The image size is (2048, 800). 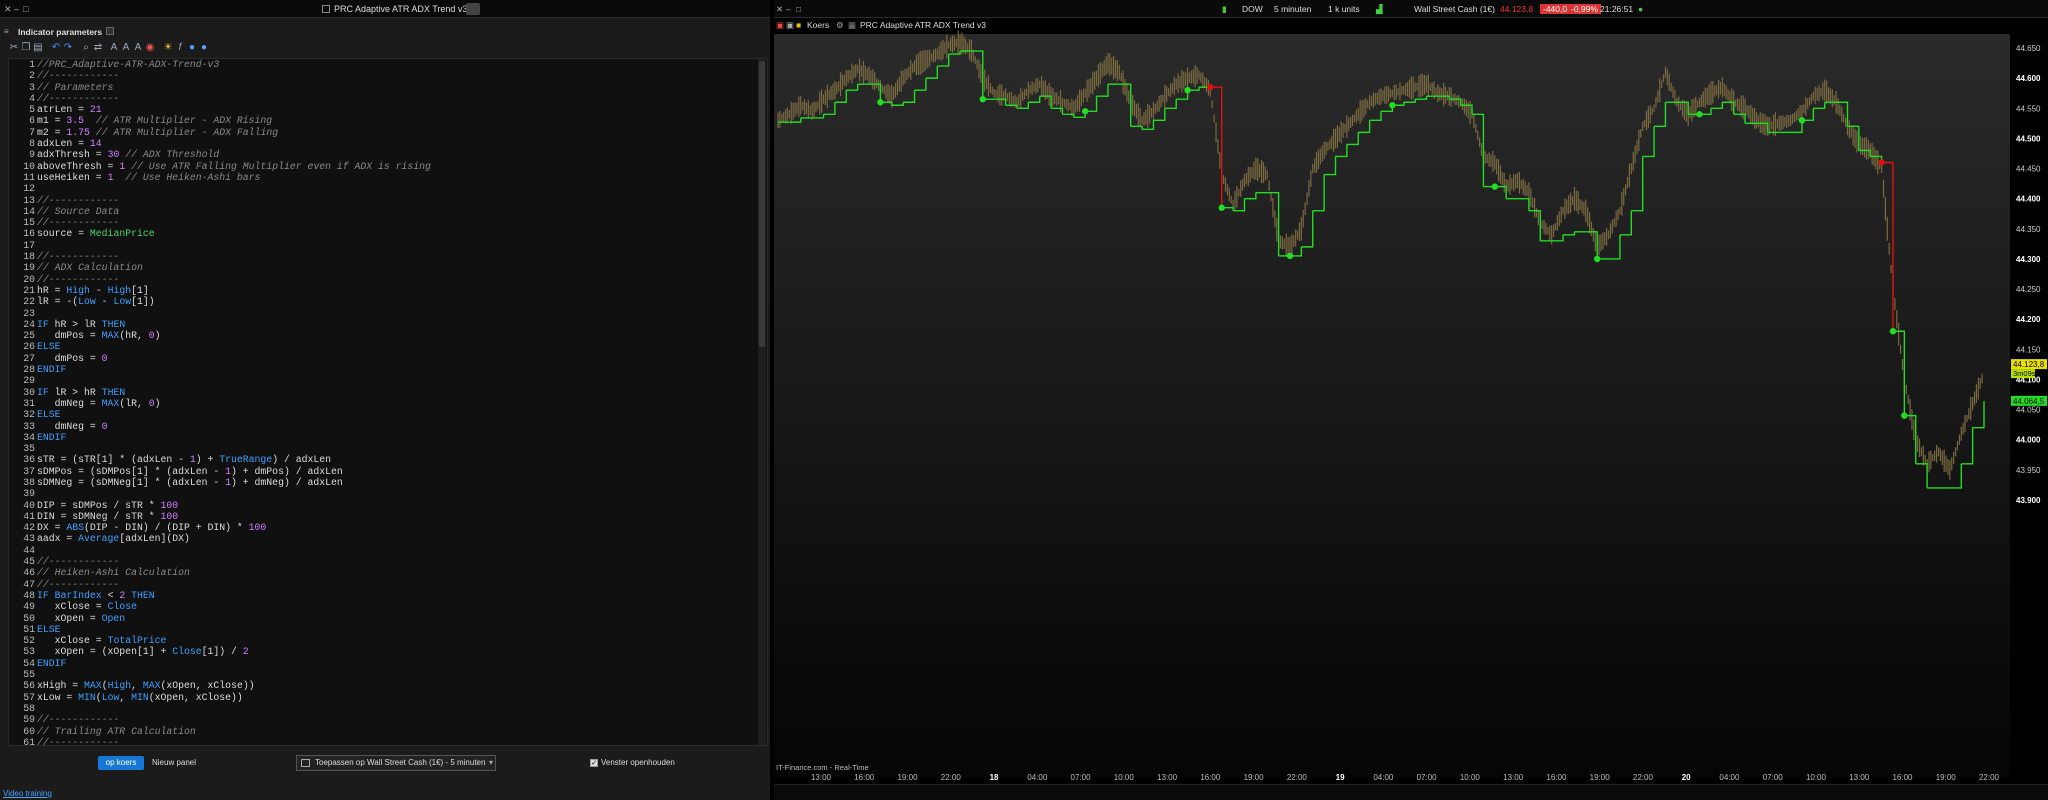 I want to click on code-line: 60// Trailing ATR Calculation, so click(x=383, y=731).